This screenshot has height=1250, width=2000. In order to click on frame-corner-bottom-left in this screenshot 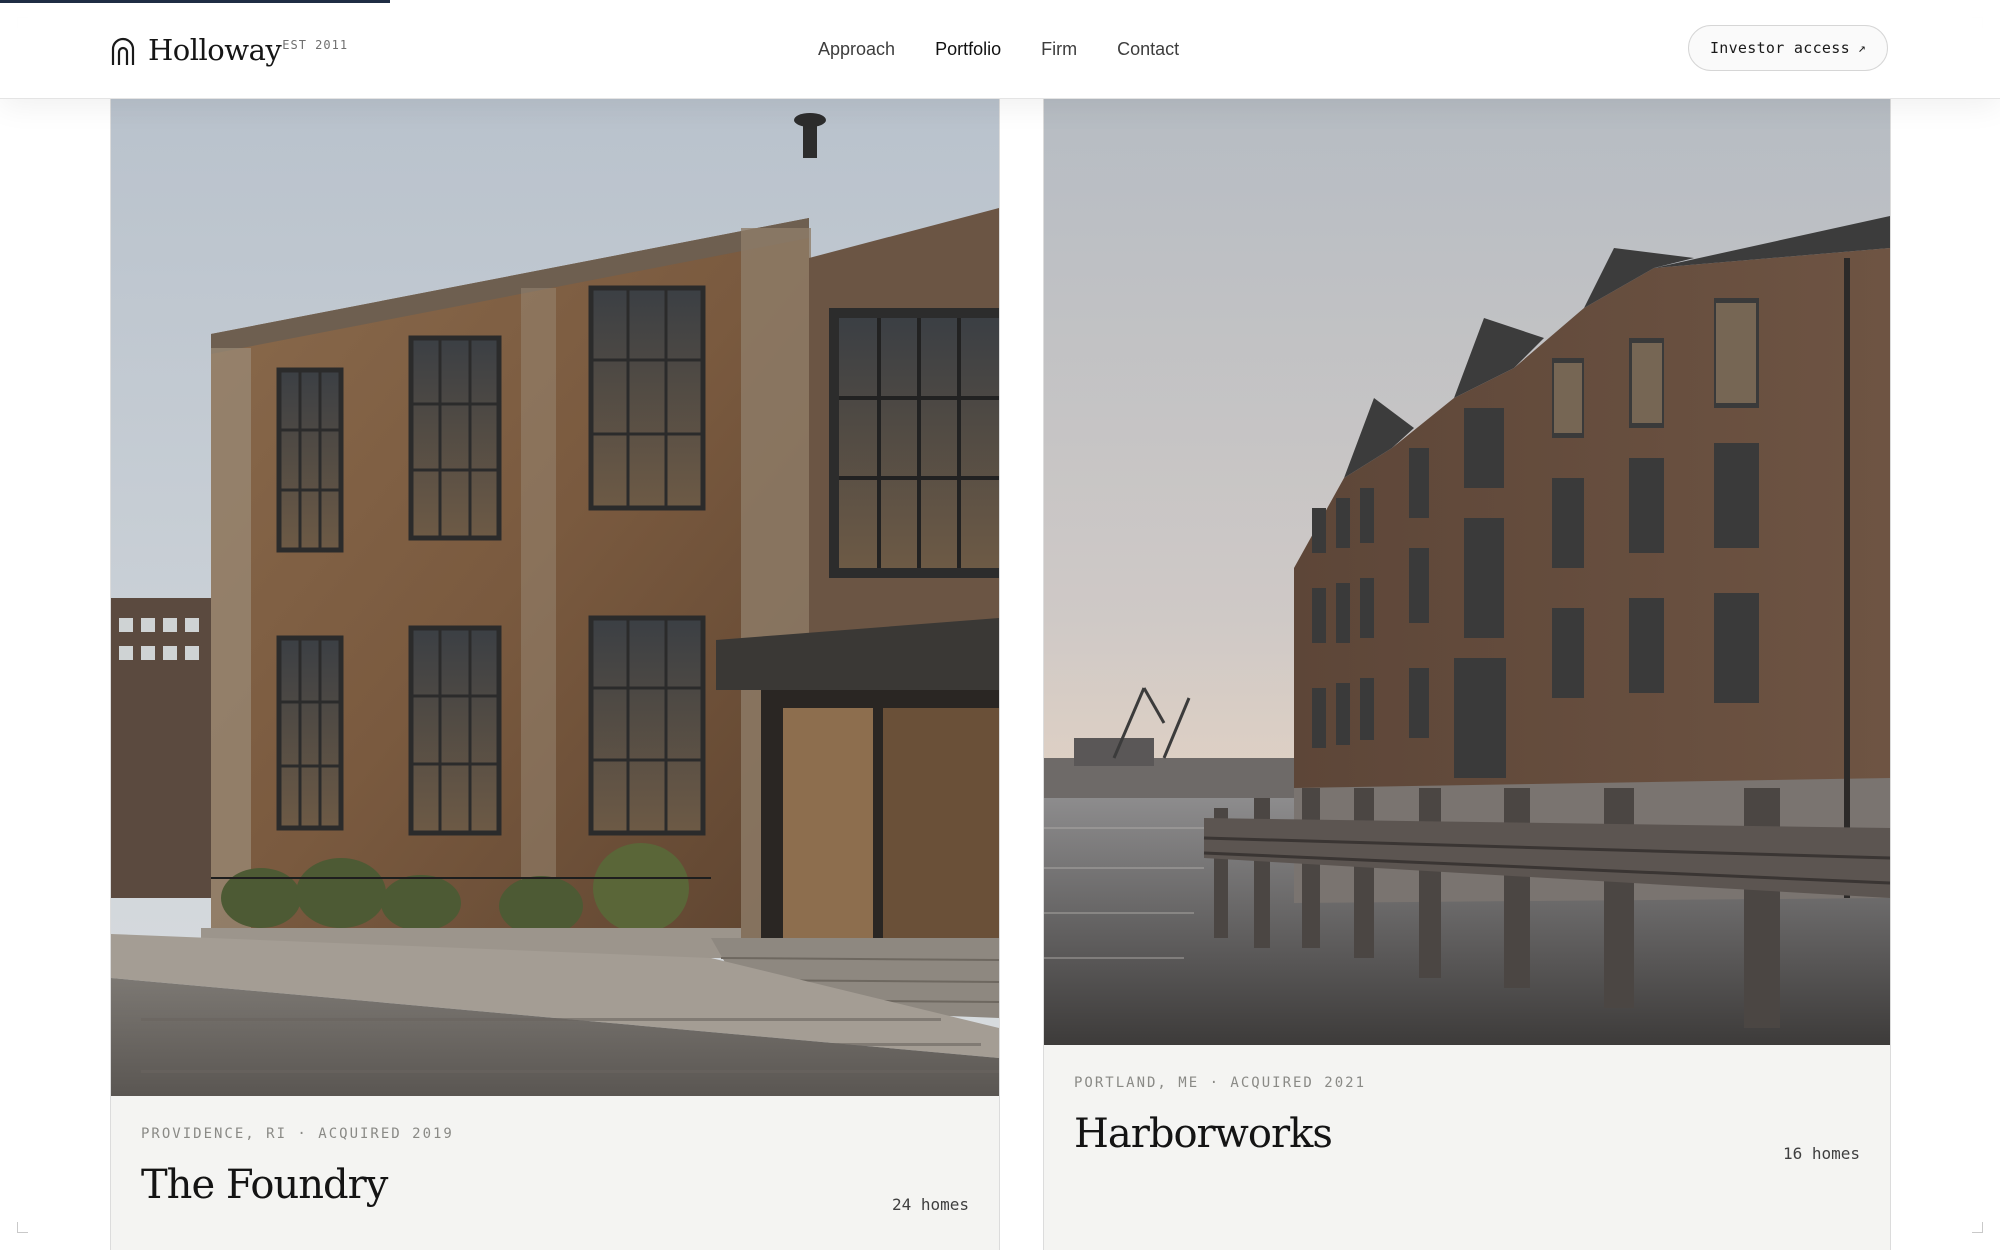, I will do `click(22, 1227)`.